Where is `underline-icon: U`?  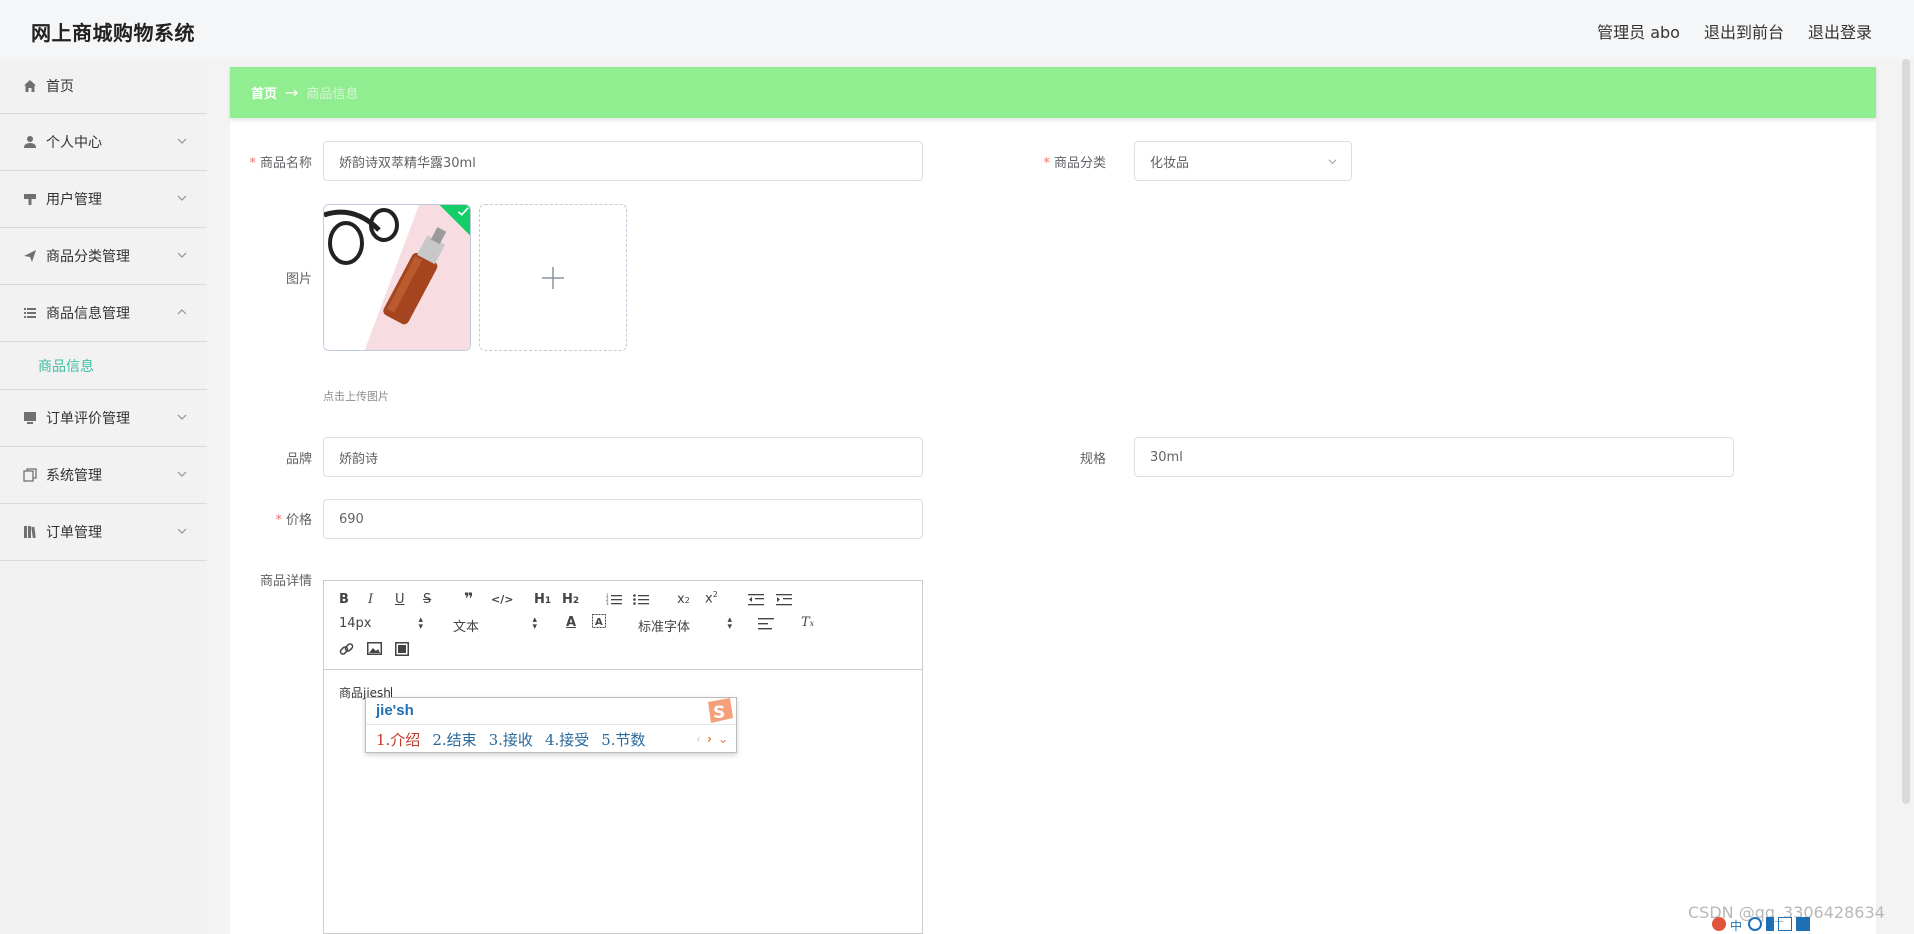 underline-icon: U is located at coordinates (400, 599).